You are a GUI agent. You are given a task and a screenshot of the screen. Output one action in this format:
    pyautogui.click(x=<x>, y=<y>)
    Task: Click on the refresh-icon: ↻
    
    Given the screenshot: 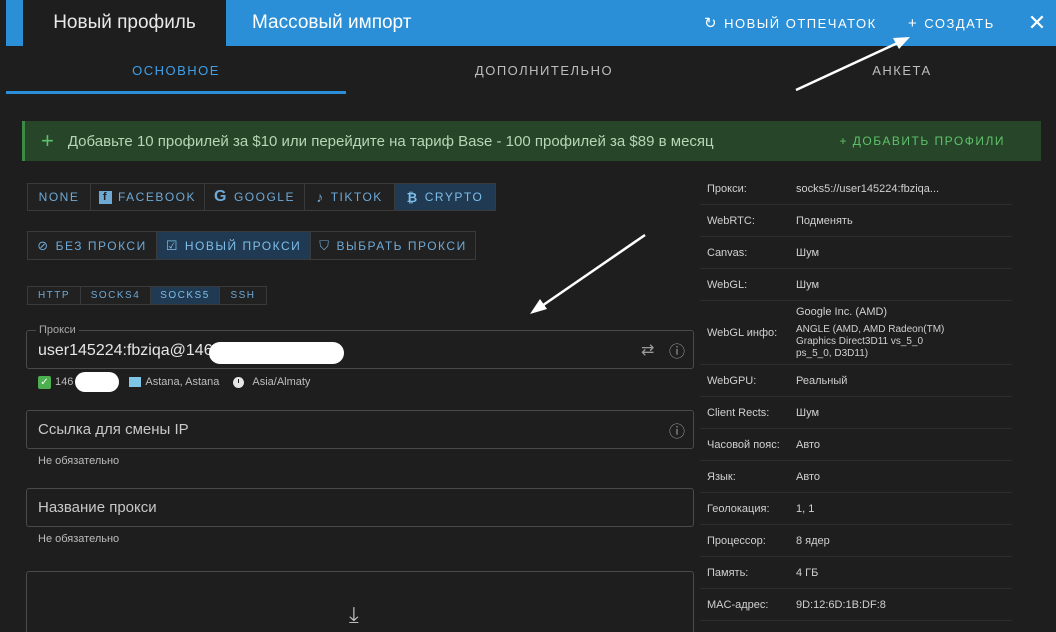 What is the action you would take?
    pyautogui.click(x=711, y=23)
    